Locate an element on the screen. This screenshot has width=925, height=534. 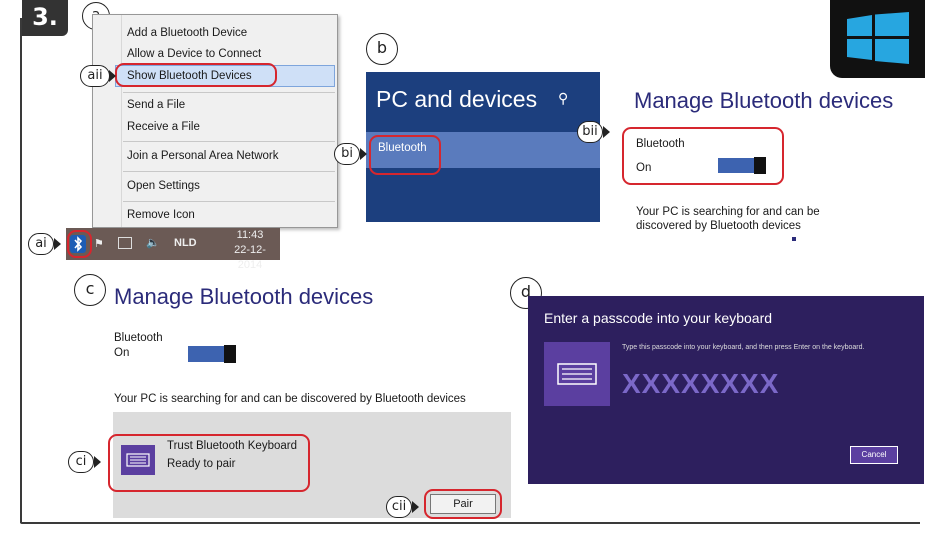
menu-item-add-device: Add a Bluetooth Device is located at coordinates (187, 33).